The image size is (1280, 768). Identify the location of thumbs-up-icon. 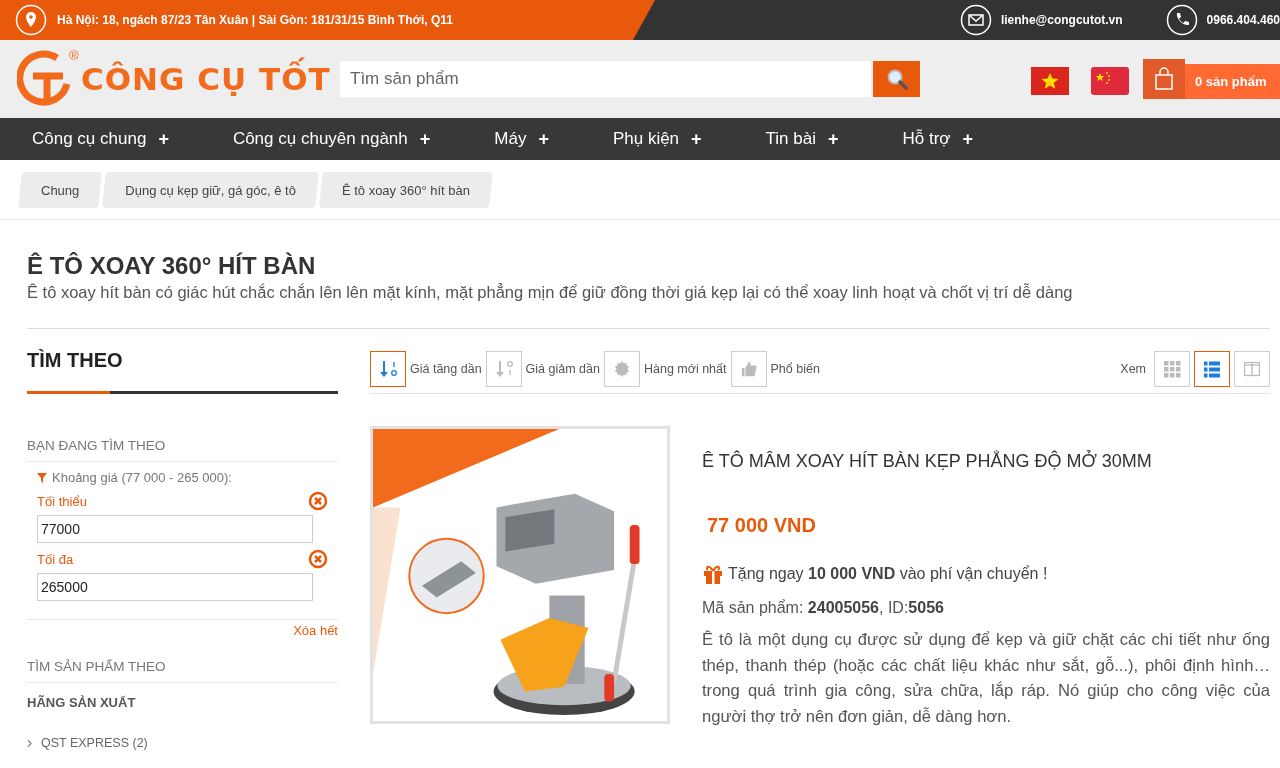
(748, 368).